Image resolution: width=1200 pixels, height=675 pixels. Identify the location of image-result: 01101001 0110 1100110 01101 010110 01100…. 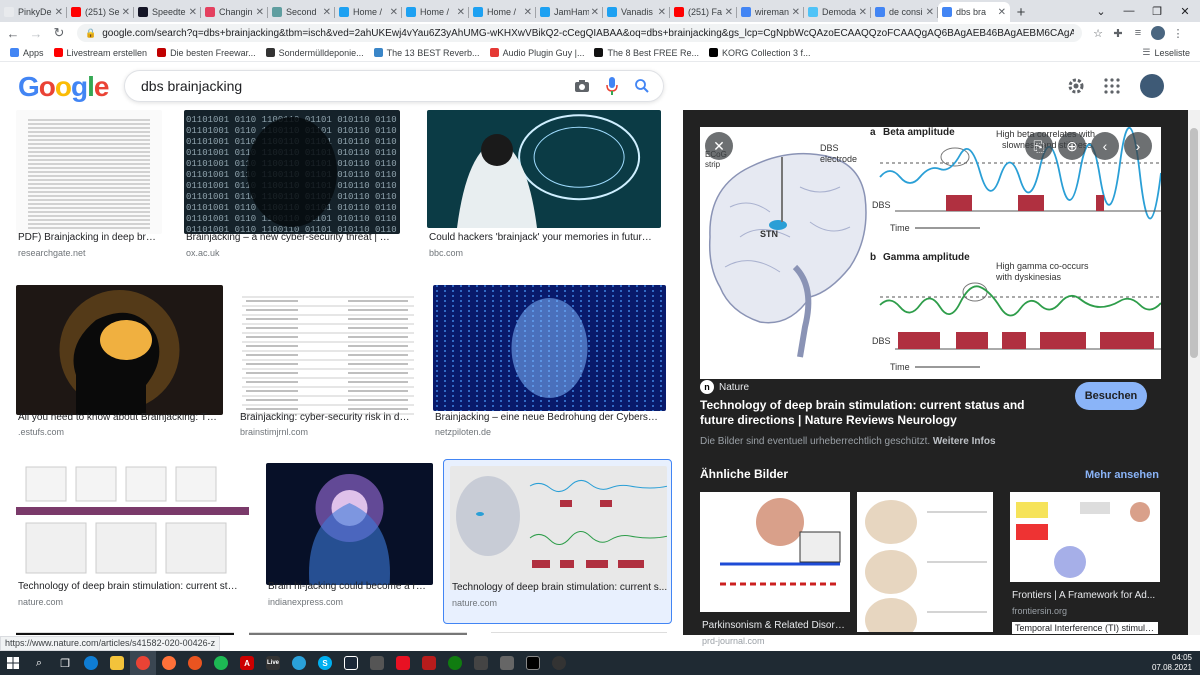
(292, 191).